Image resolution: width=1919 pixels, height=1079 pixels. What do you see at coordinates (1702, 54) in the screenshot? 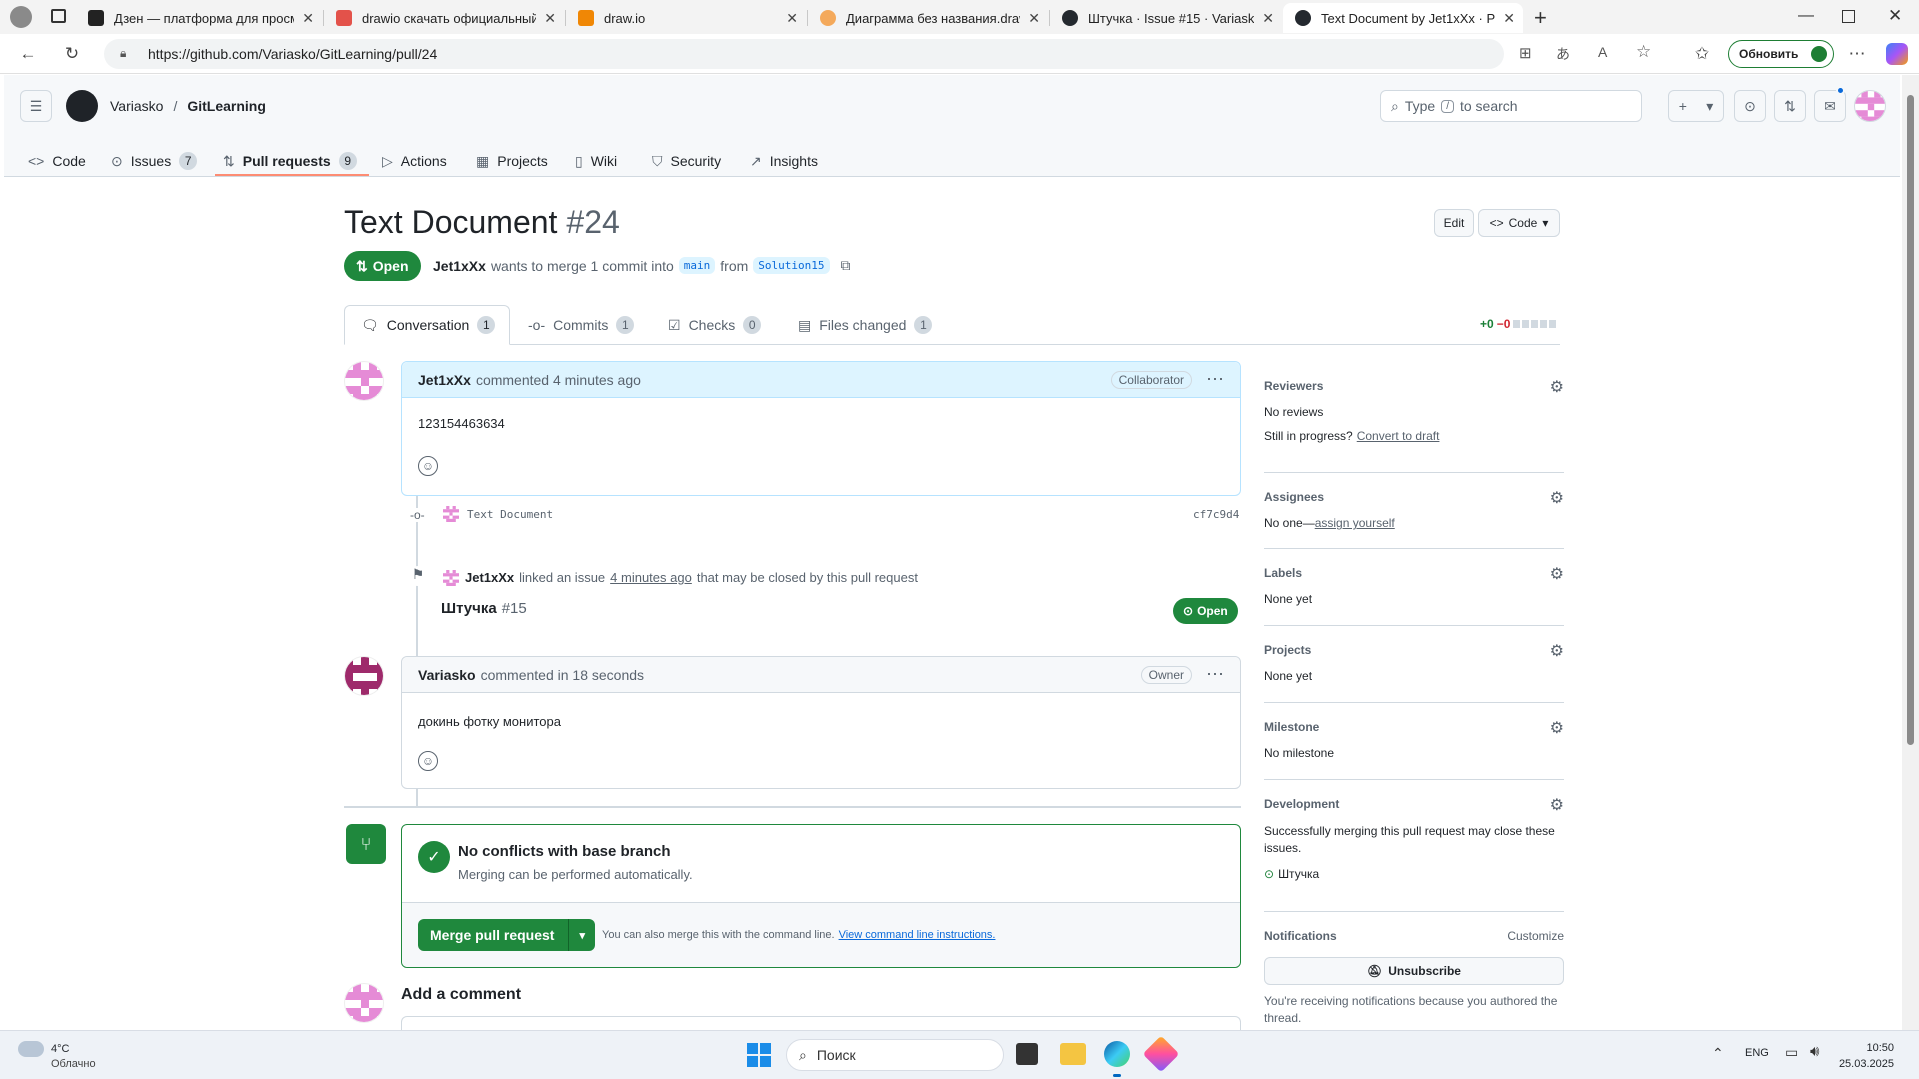
I see `favorites-icon: ✩` at bounding box center [1702, 54].